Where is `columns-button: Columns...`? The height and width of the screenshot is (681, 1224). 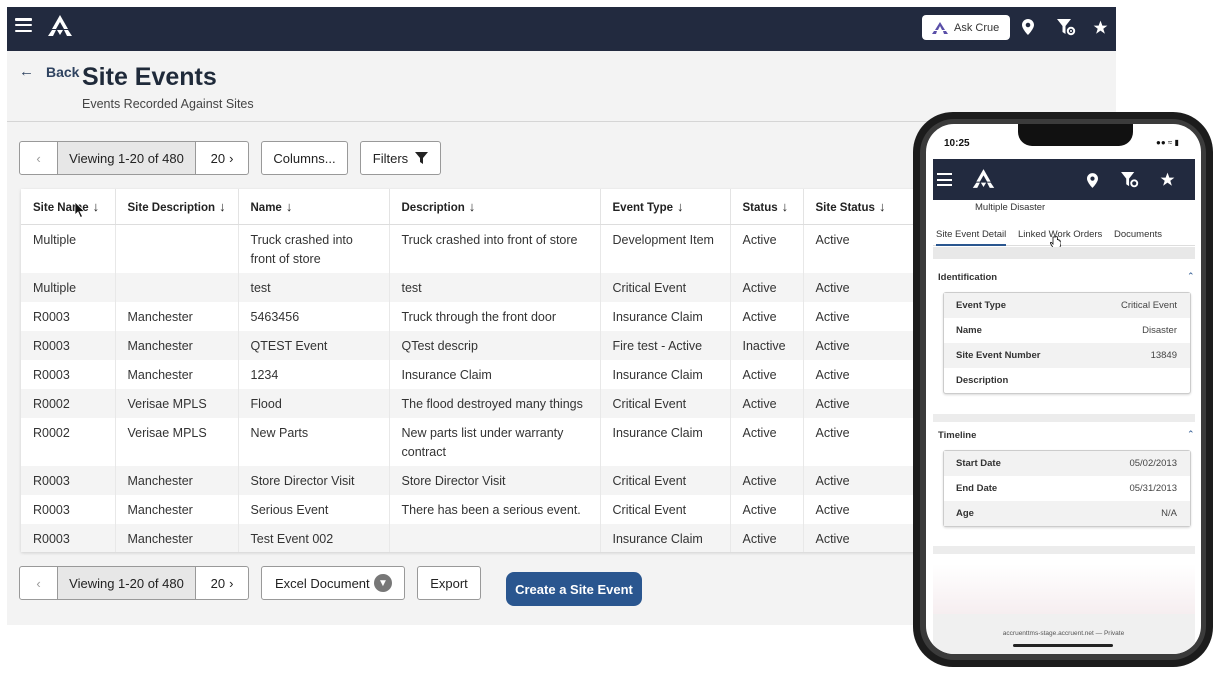 columns-button: Columns... is located at coordinates (304, 158).